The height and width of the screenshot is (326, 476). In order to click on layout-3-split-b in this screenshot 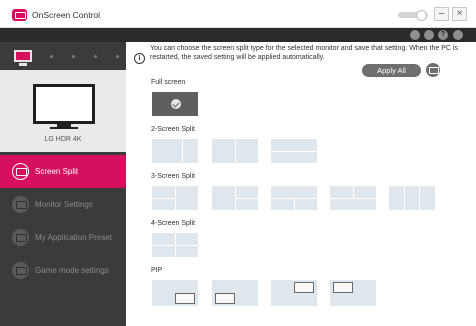, I will do `click(235, 198)`.